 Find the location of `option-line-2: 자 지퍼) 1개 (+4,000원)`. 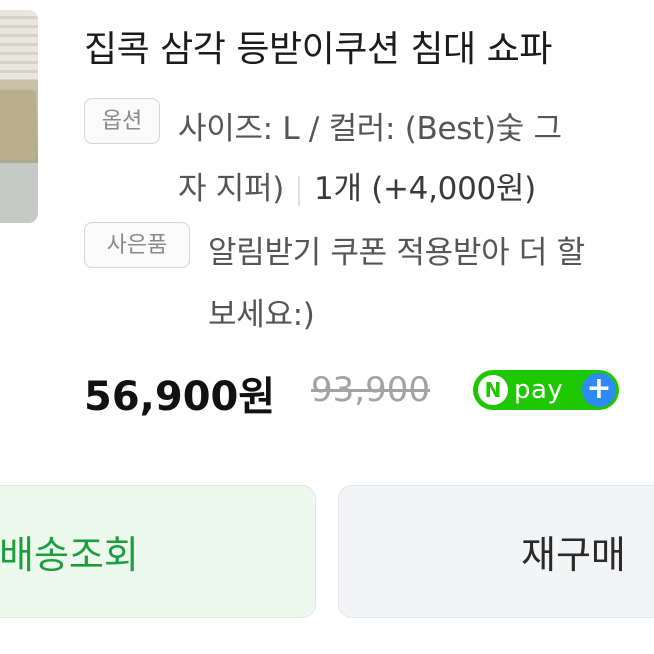

option-line-2: 자 지퍼) 1개 (+4,000원) is located at coordinates (357, 185).